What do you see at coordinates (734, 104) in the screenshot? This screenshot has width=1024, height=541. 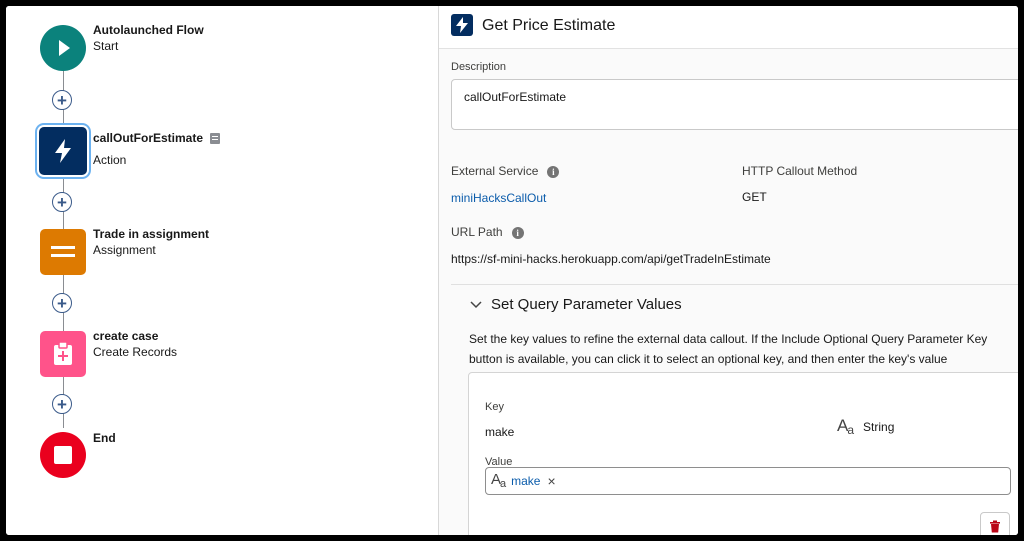 I see `description-field: callOutForEstimate` at bounding box center [734, 104].